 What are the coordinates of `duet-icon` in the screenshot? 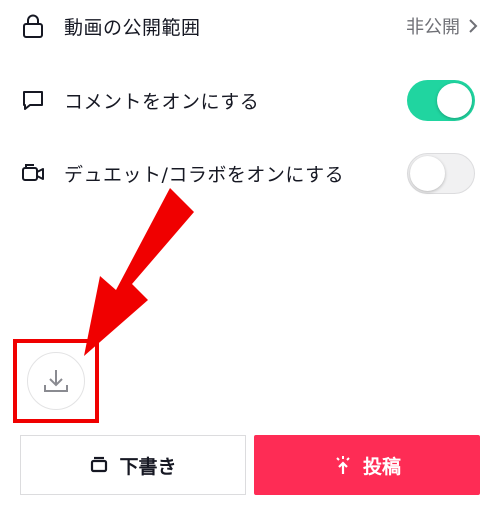 It's located at (33, 172).